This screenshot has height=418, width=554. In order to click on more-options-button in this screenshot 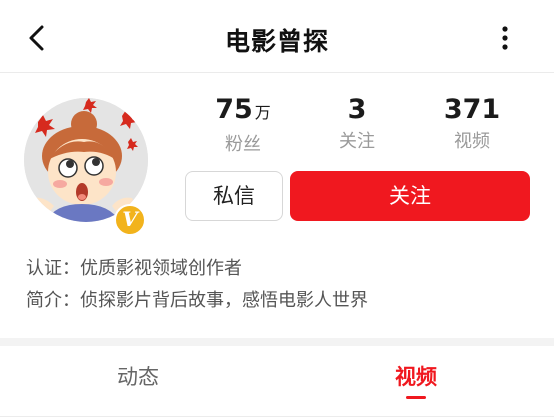, I will do `click(505, 38)`.